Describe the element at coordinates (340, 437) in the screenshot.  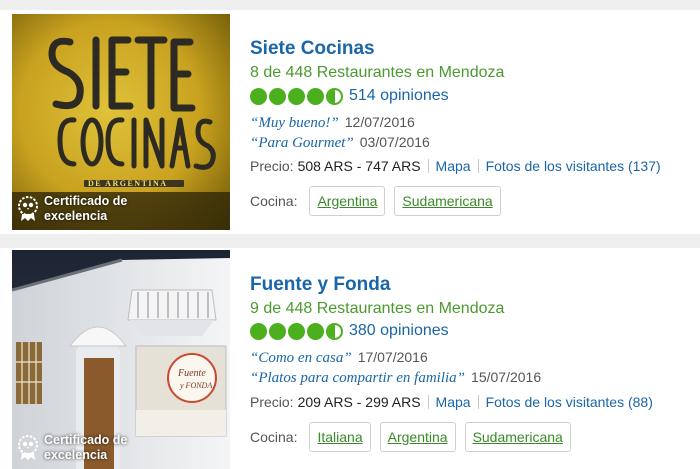
I see `cuisine-tag-italiana: Italiana` at that location.